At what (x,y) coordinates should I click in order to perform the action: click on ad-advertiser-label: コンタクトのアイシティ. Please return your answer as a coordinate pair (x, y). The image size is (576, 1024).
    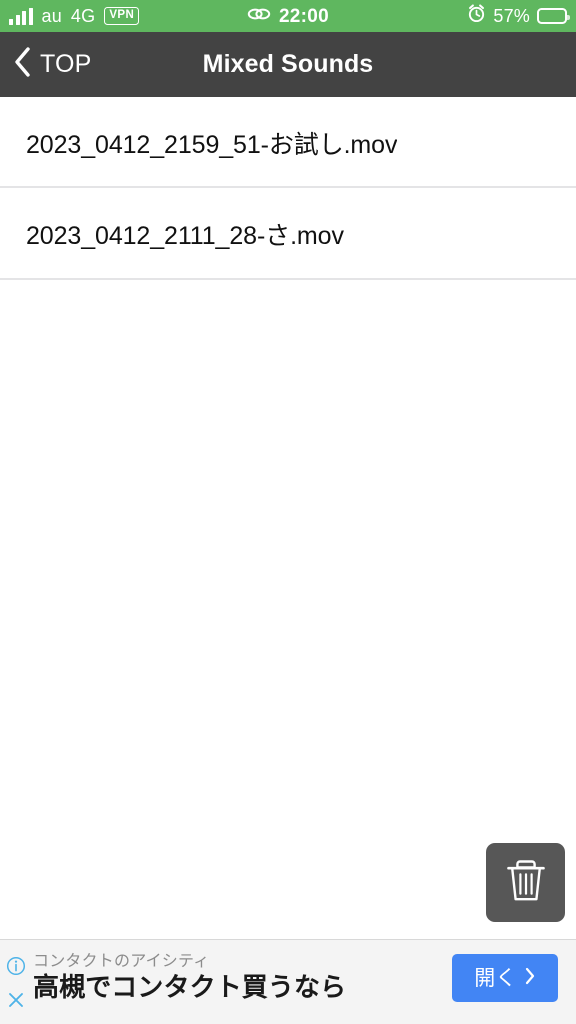
    Looking at the image, I should click on (121, 961).